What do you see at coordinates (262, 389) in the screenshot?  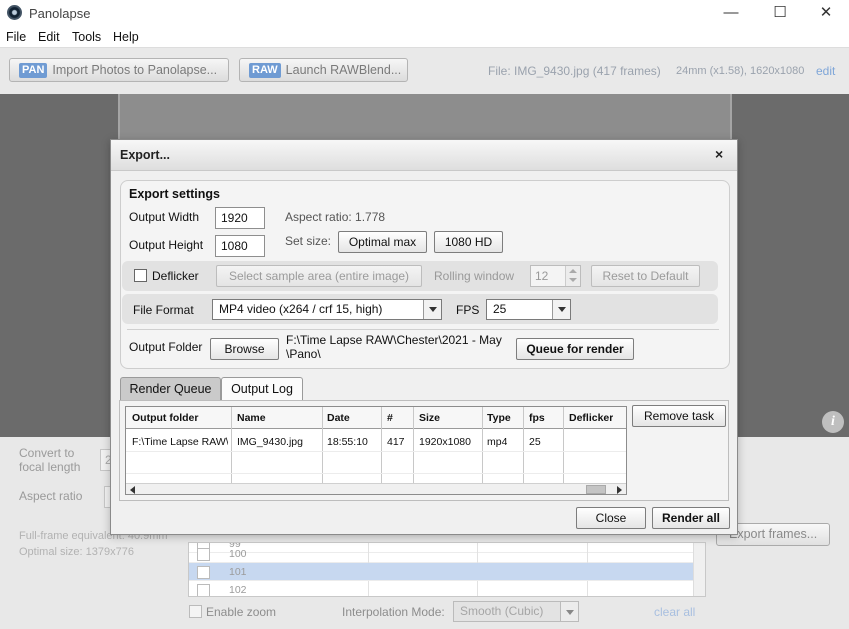 I see `tab-output-log: Output Log` at bounding box center [262, 389].